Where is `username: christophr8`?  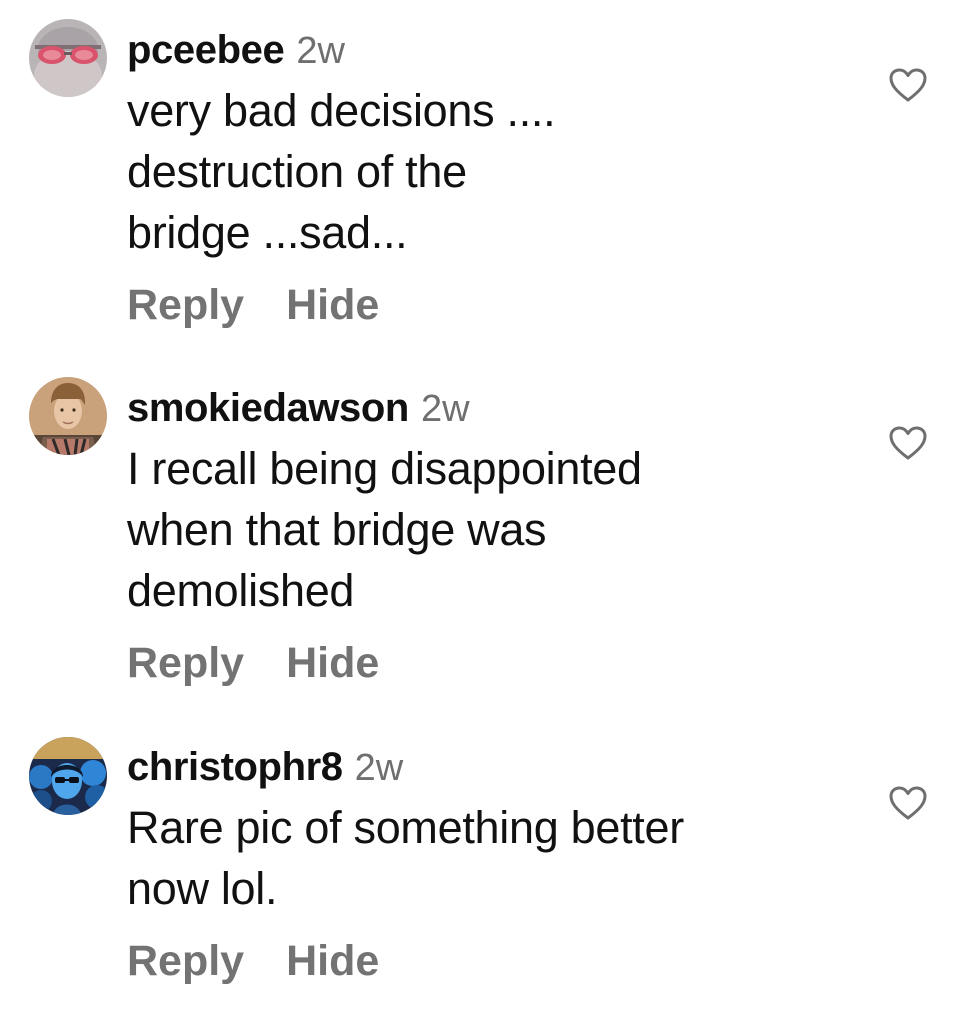 username: christophr8 is located at coordinates (235, 767).